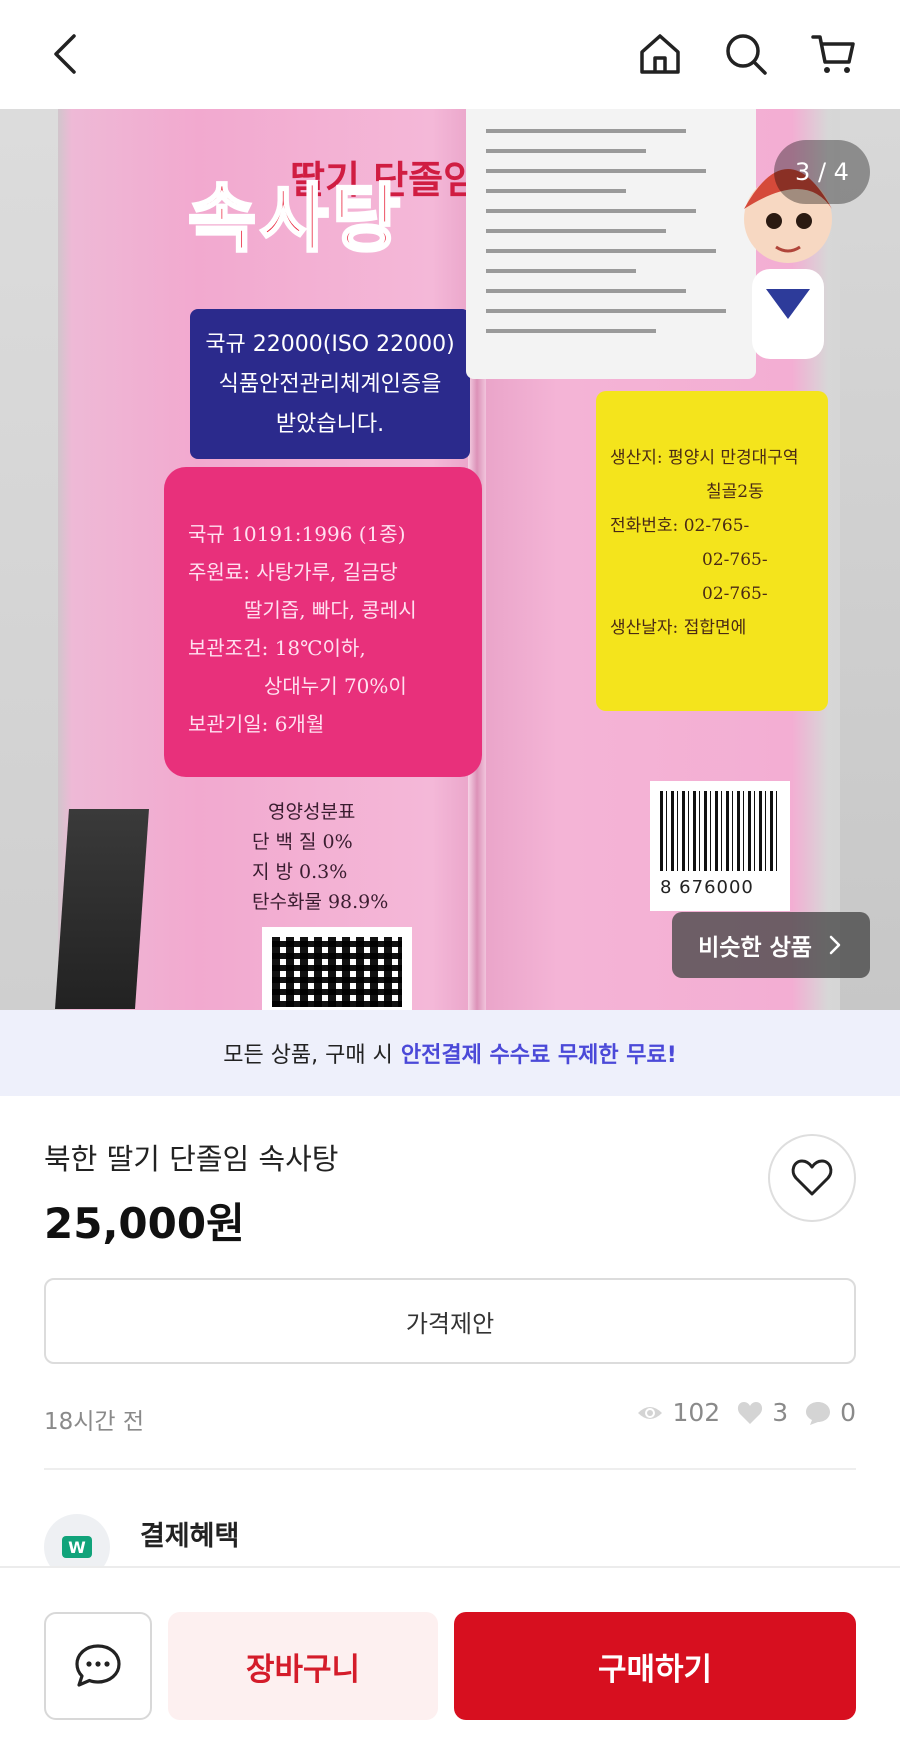  What do you see at coordinates (312, 812) in the screenshot?
I see `nutrition-line: 영양성분표` at bounding box center [312, 812].